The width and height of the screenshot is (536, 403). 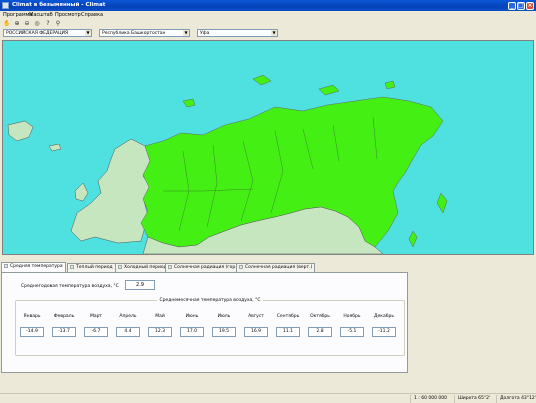 What do you see at coordinates (288, 332) in the screenshot?
I see `month-value-sep: 11.1` at bounding box center [288, 332].